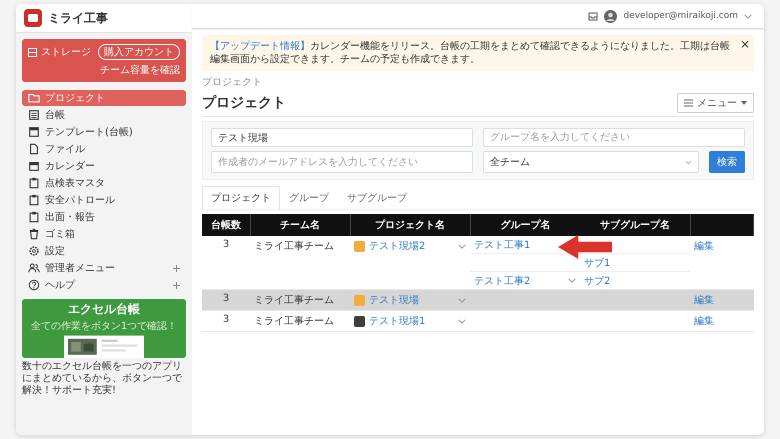  I want to click on tab: グループ, so click(309, 197).